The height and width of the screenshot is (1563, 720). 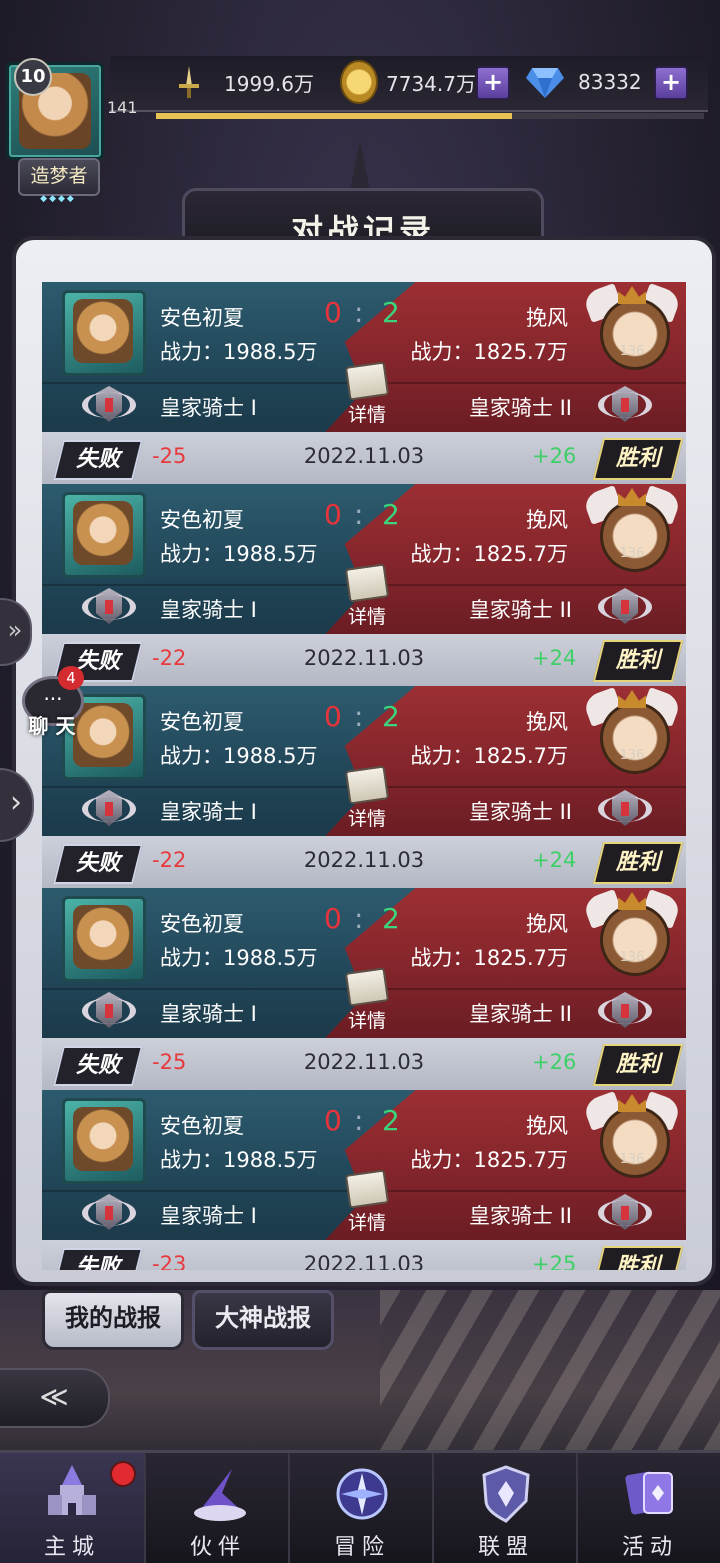 What do you see at coordinates (610, 82) in the screenshot?
I see `gem-value: 83332` at bounding box center [610, 82].